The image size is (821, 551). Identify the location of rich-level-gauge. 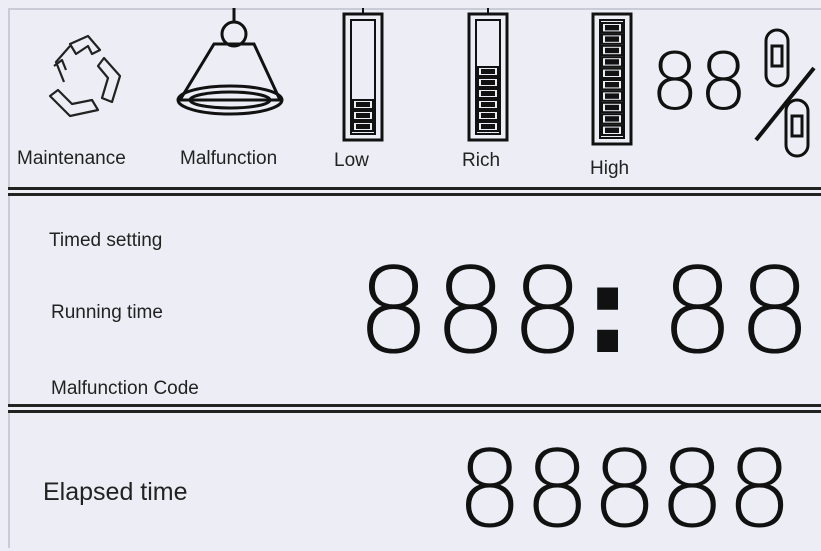
(488, 75).